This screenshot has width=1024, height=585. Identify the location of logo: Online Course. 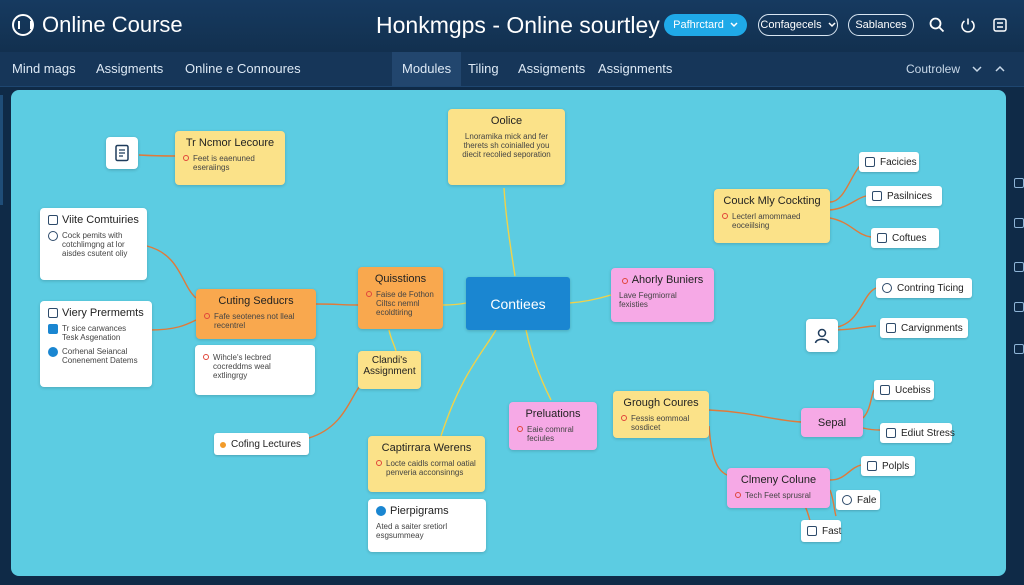
(97, 25).